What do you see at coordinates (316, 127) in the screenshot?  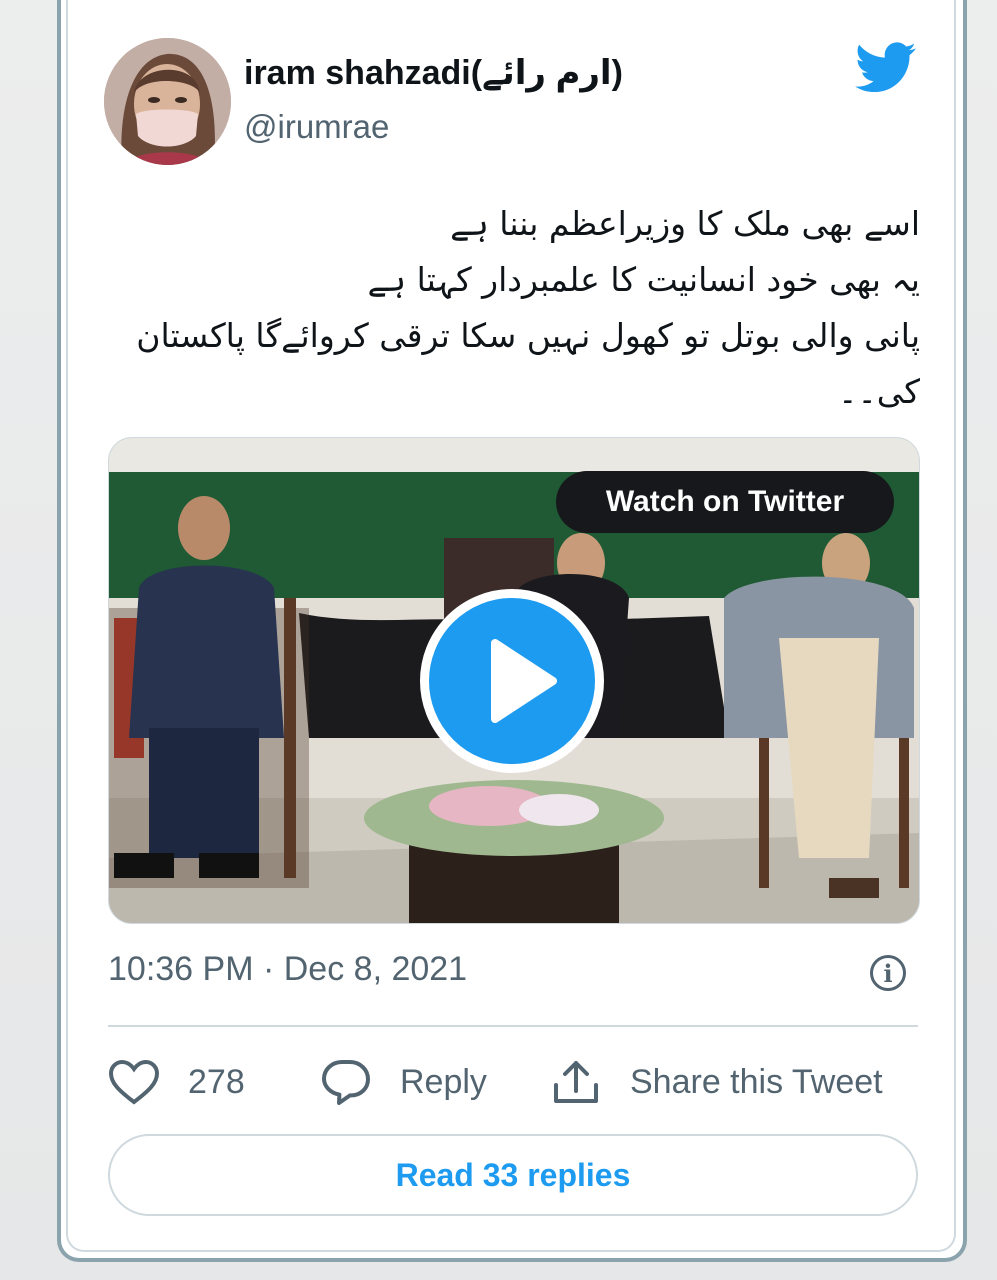 I see `user-handle: @irumrae` at bounding box center [316, 127].